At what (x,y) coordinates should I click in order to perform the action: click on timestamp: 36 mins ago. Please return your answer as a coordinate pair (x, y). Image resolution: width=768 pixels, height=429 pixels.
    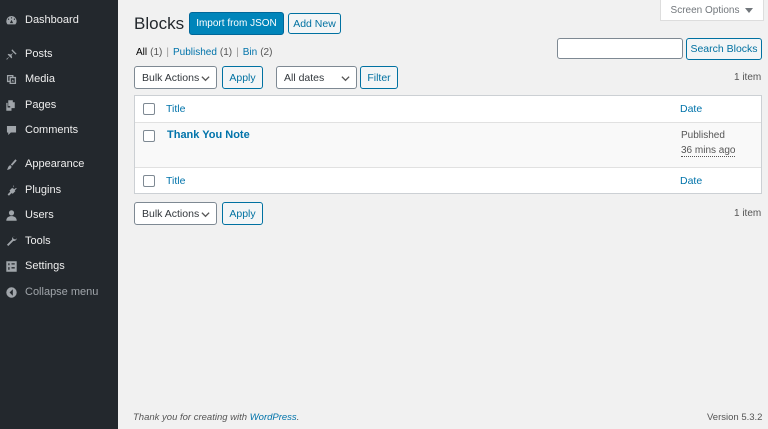
    Looking at the image, I should click on (708, 151).